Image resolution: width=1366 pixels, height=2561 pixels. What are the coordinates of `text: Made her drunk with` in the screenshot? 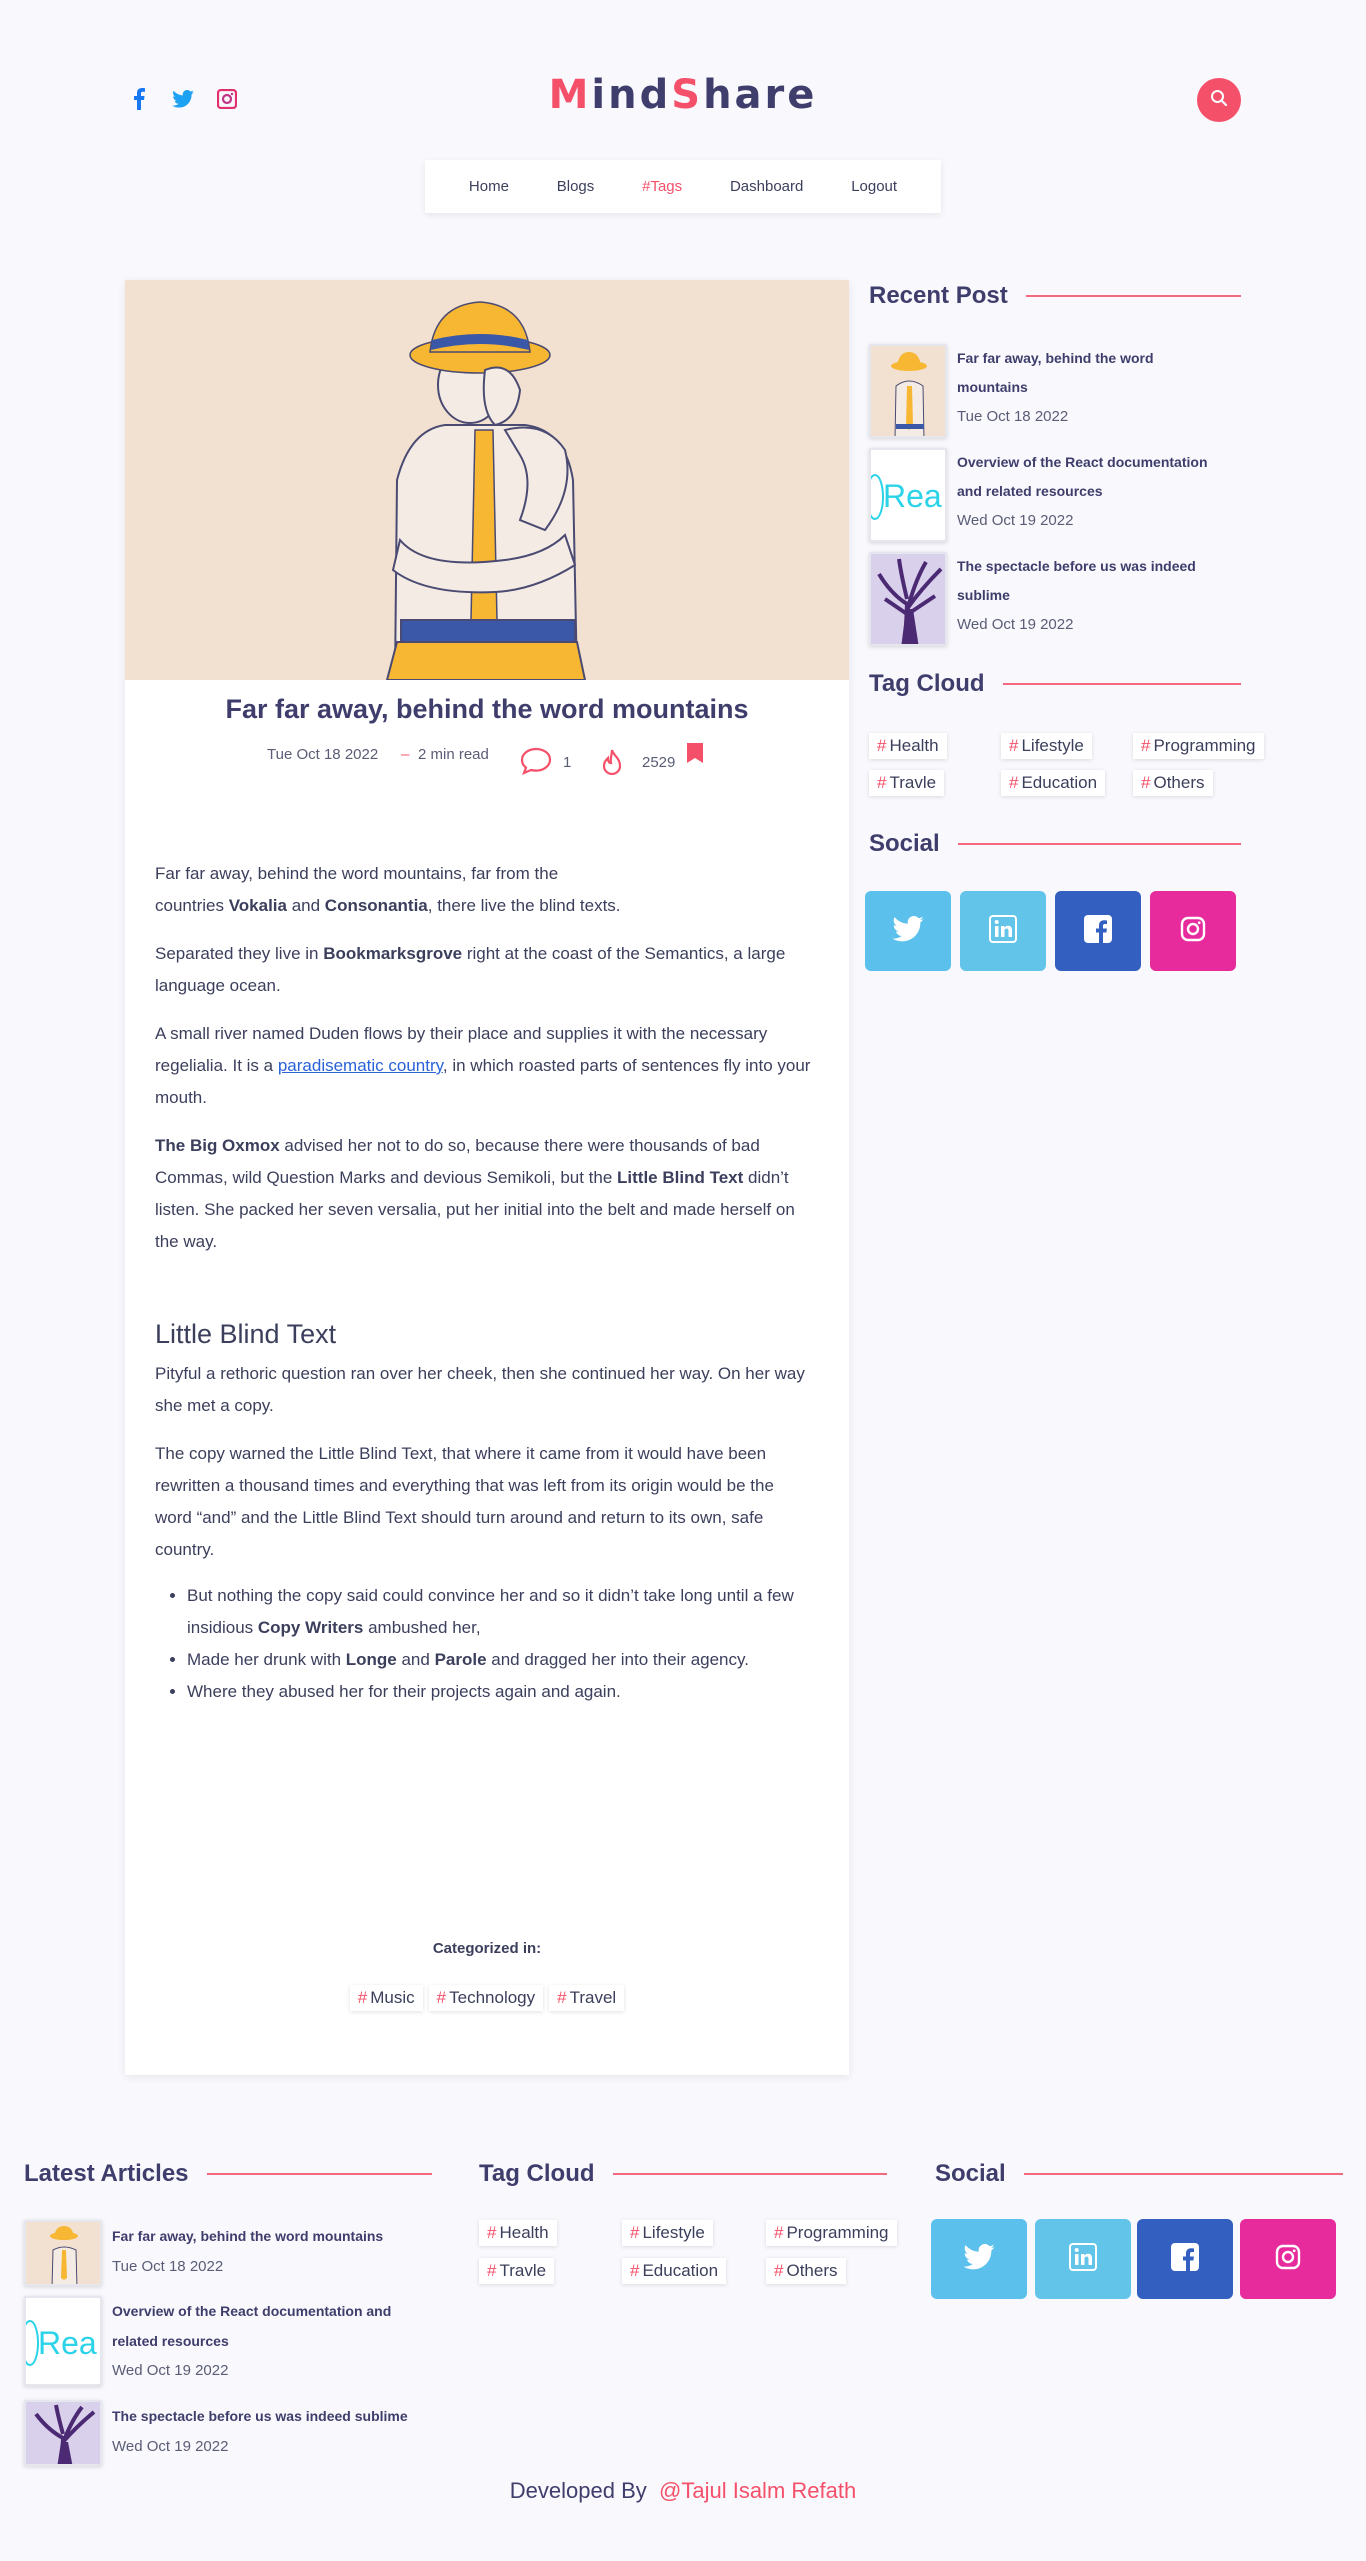 It's located at (266, 1659).